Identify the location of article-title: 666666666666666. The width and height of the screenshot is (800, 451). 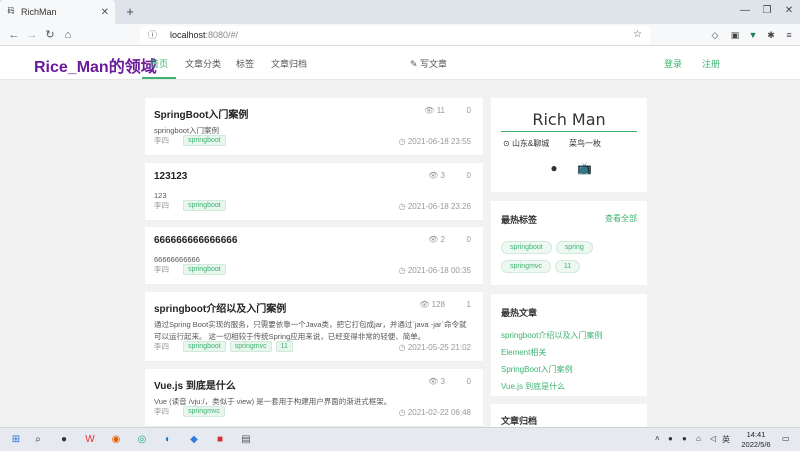
(195, 240).